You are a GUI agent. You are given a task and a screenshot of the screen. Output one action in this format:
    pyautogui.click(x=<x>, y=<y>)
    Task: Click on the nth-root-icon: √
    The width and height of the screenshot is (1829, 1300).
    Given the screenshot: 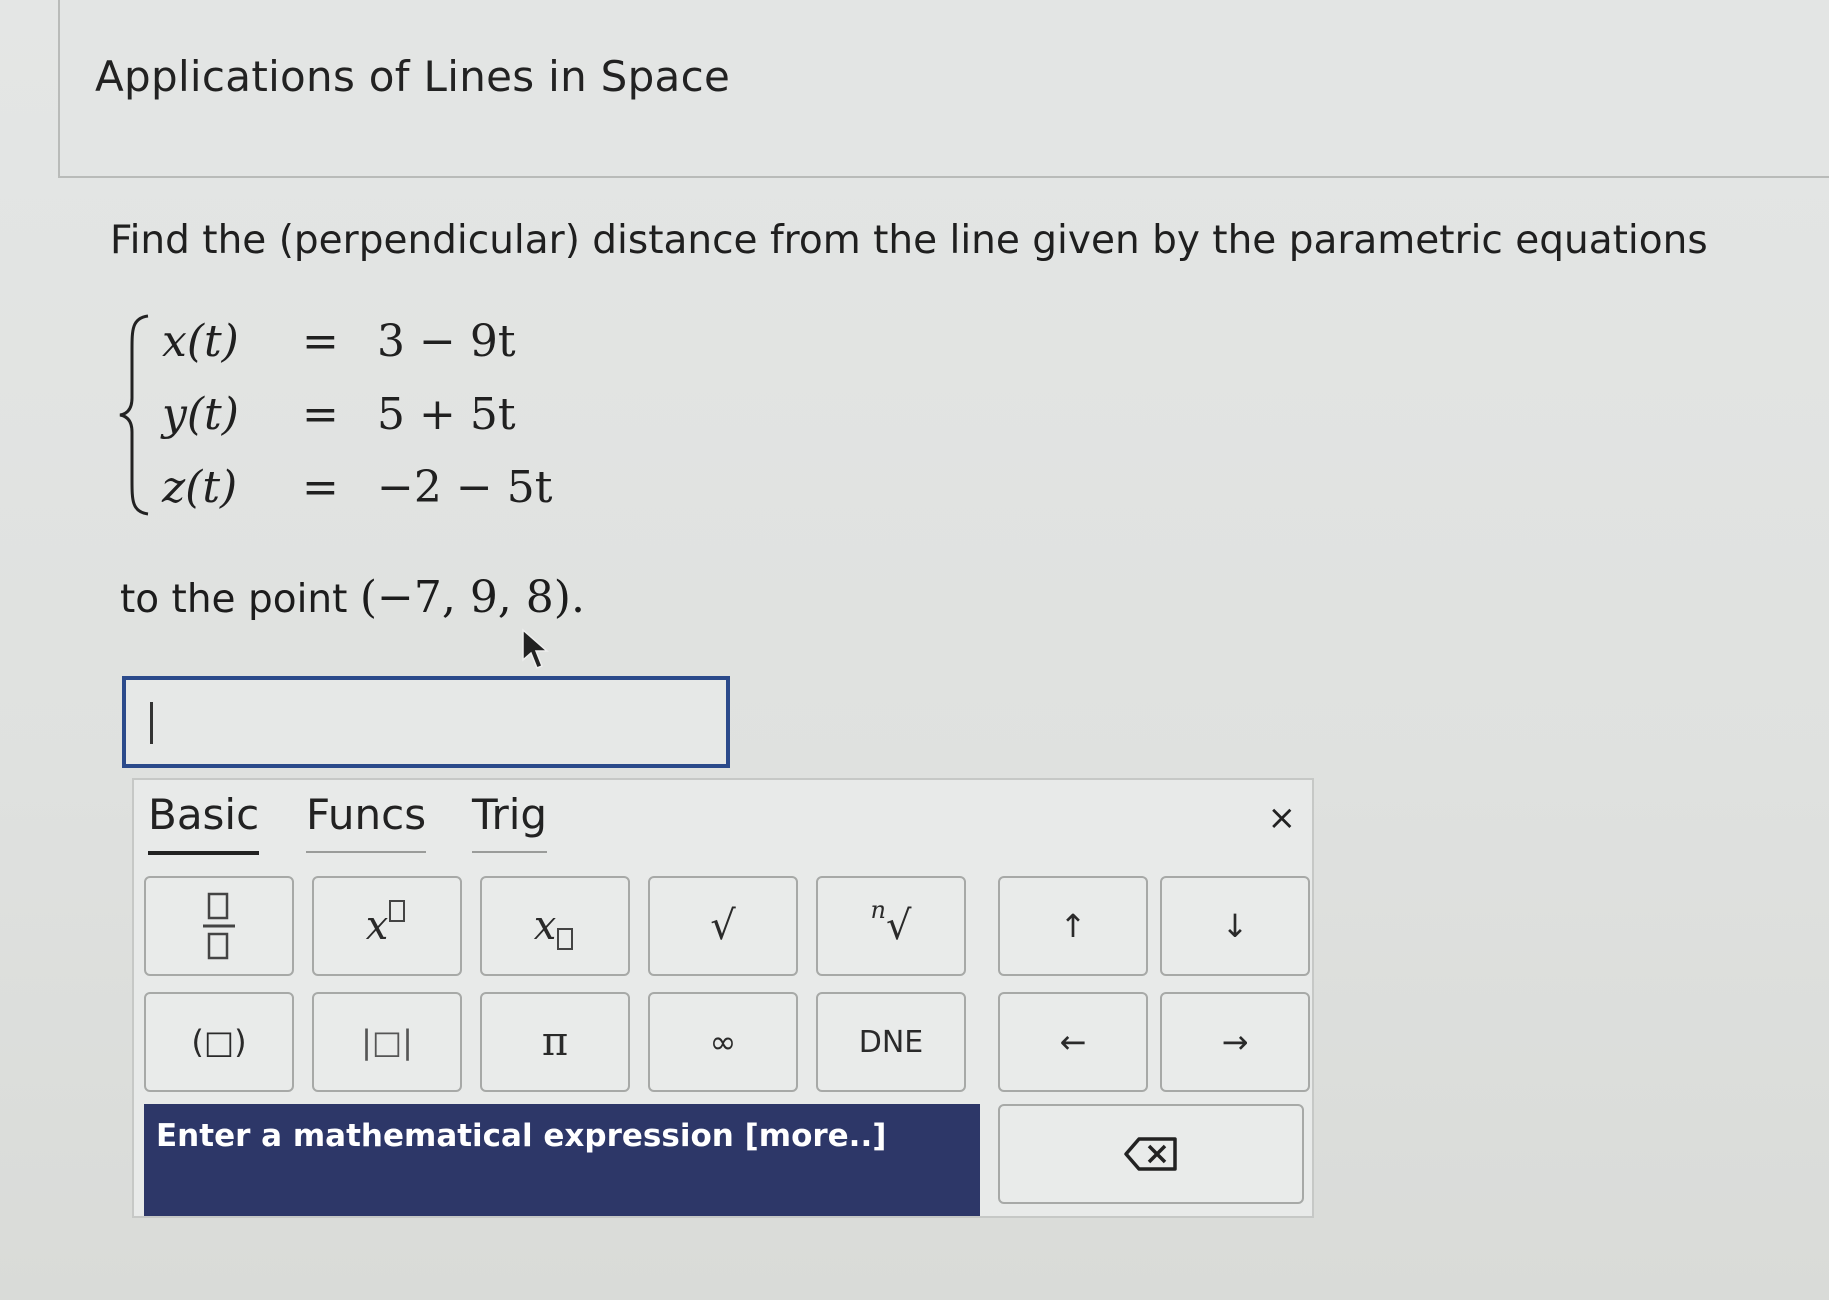 What is the action you would take?
    pyautogui.click(x=898, y=926)
    